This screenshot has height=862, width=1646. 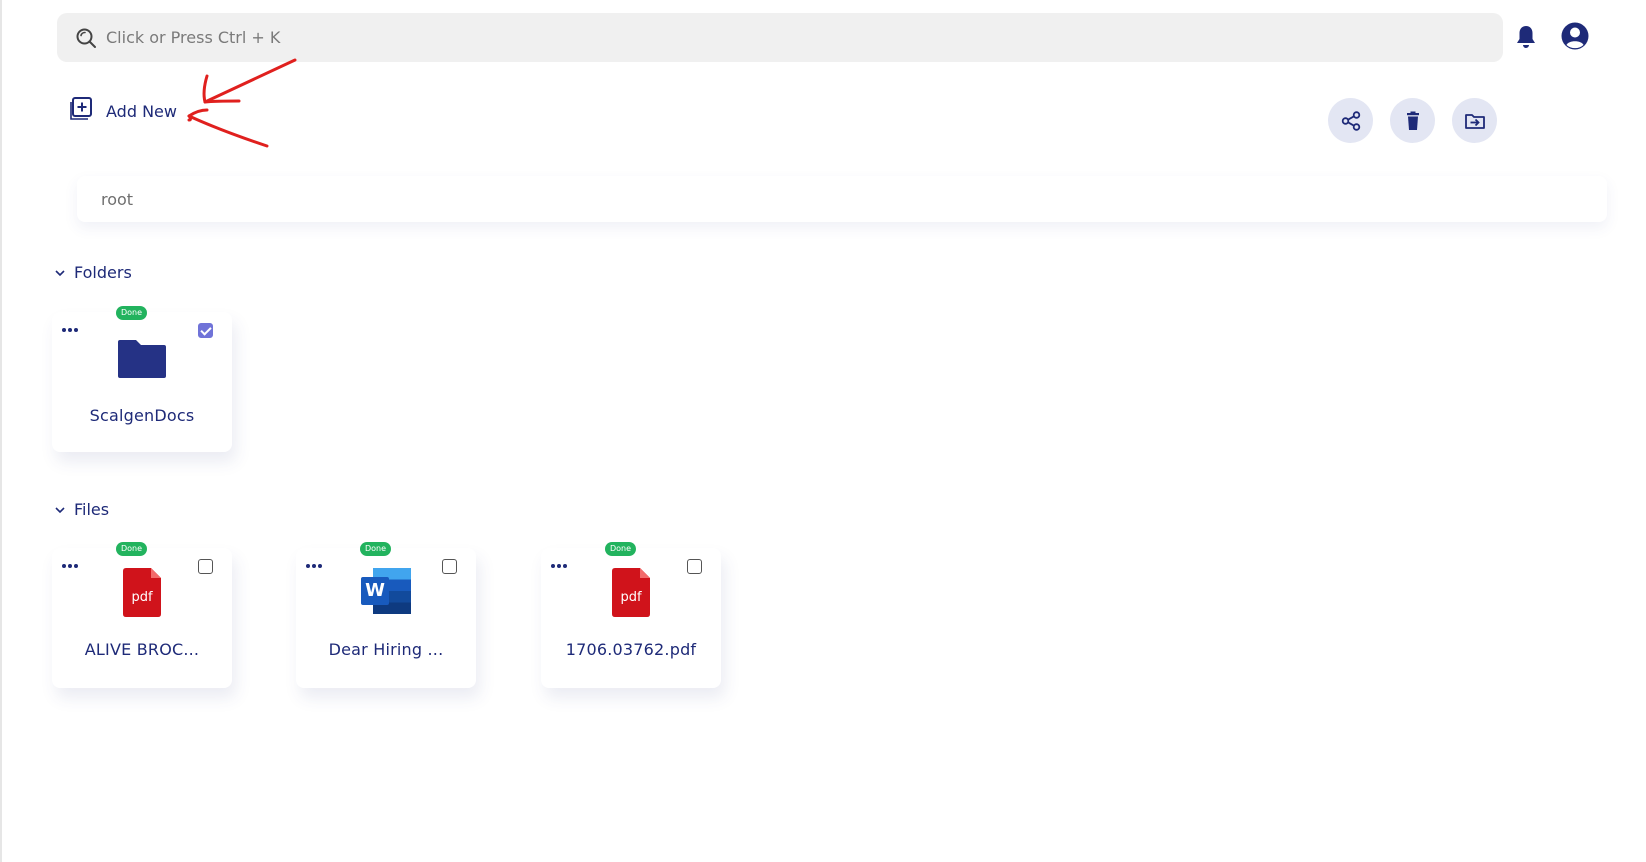 What do you see at coordinates (842, 199) in the screenshot?
I see `breadcrumb: root` at bounding box center [842, 199].